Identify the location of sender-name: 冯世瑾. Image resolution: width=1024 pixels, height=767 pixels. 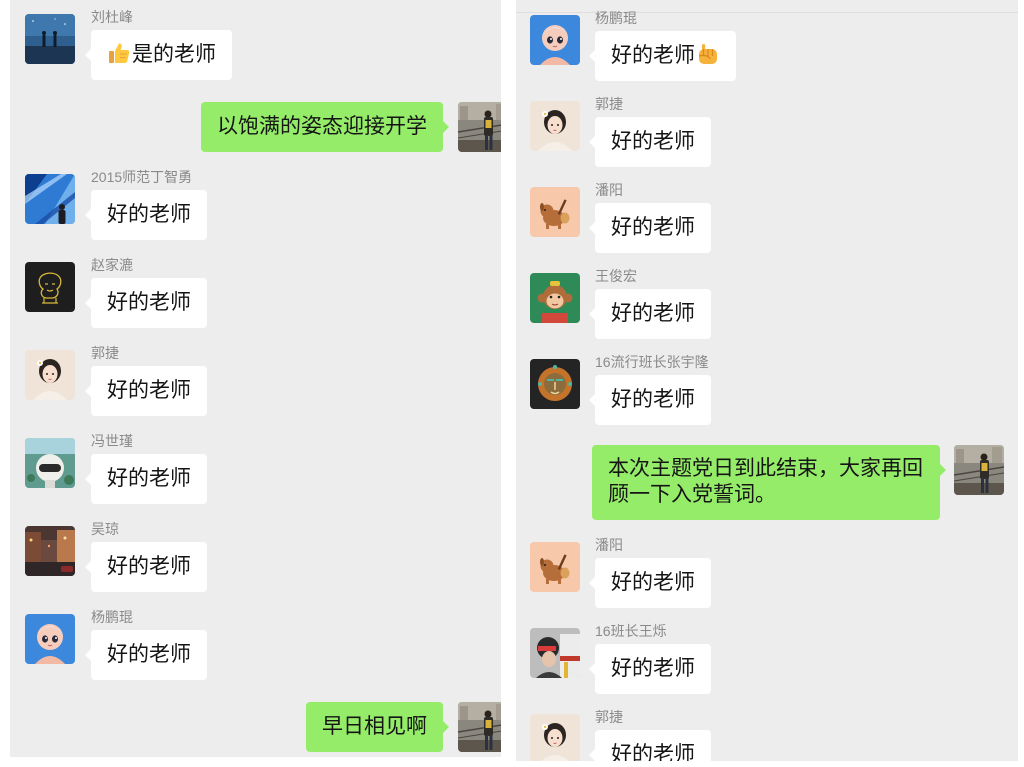
(112, 441).